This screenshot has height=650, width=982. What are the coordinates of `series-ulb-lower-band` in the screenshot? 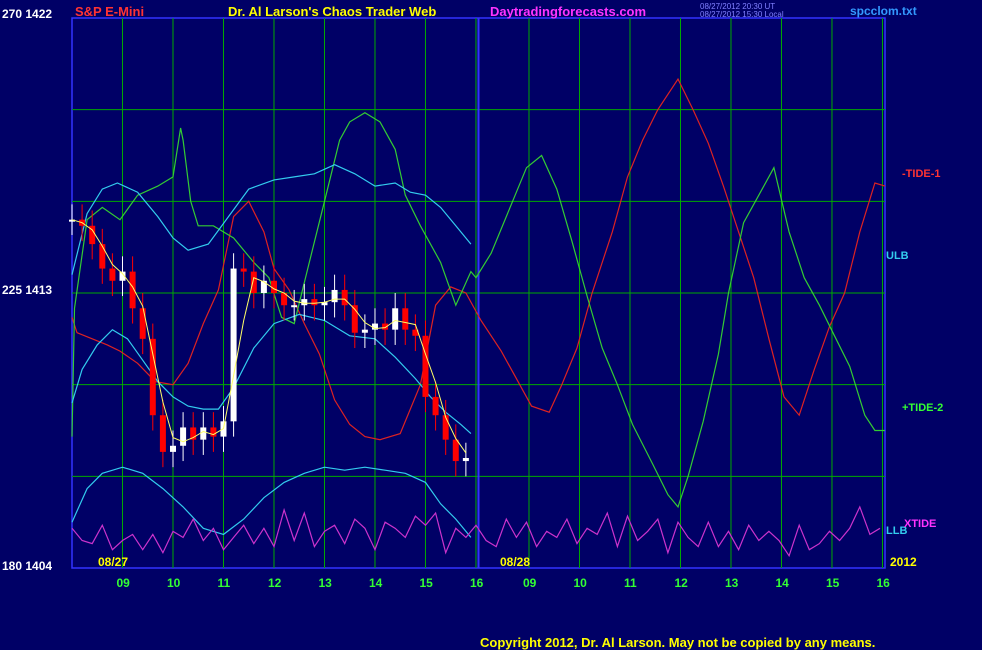 It's located at (271, 502).